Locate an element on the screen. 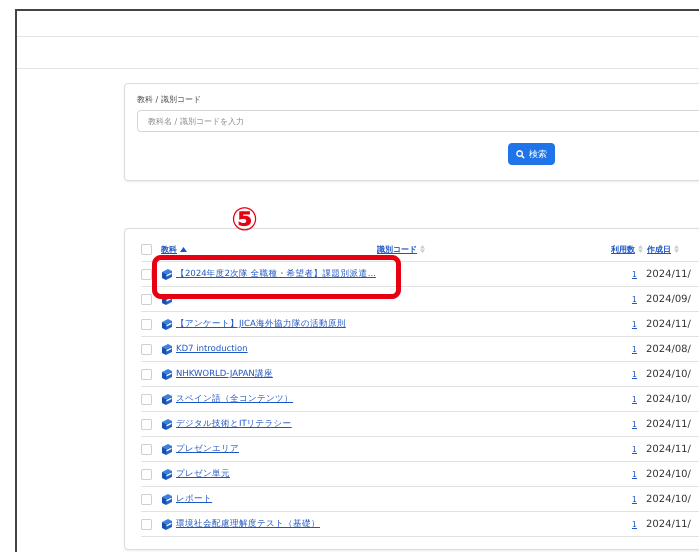  search-icon is located at coordinates (520, 154).